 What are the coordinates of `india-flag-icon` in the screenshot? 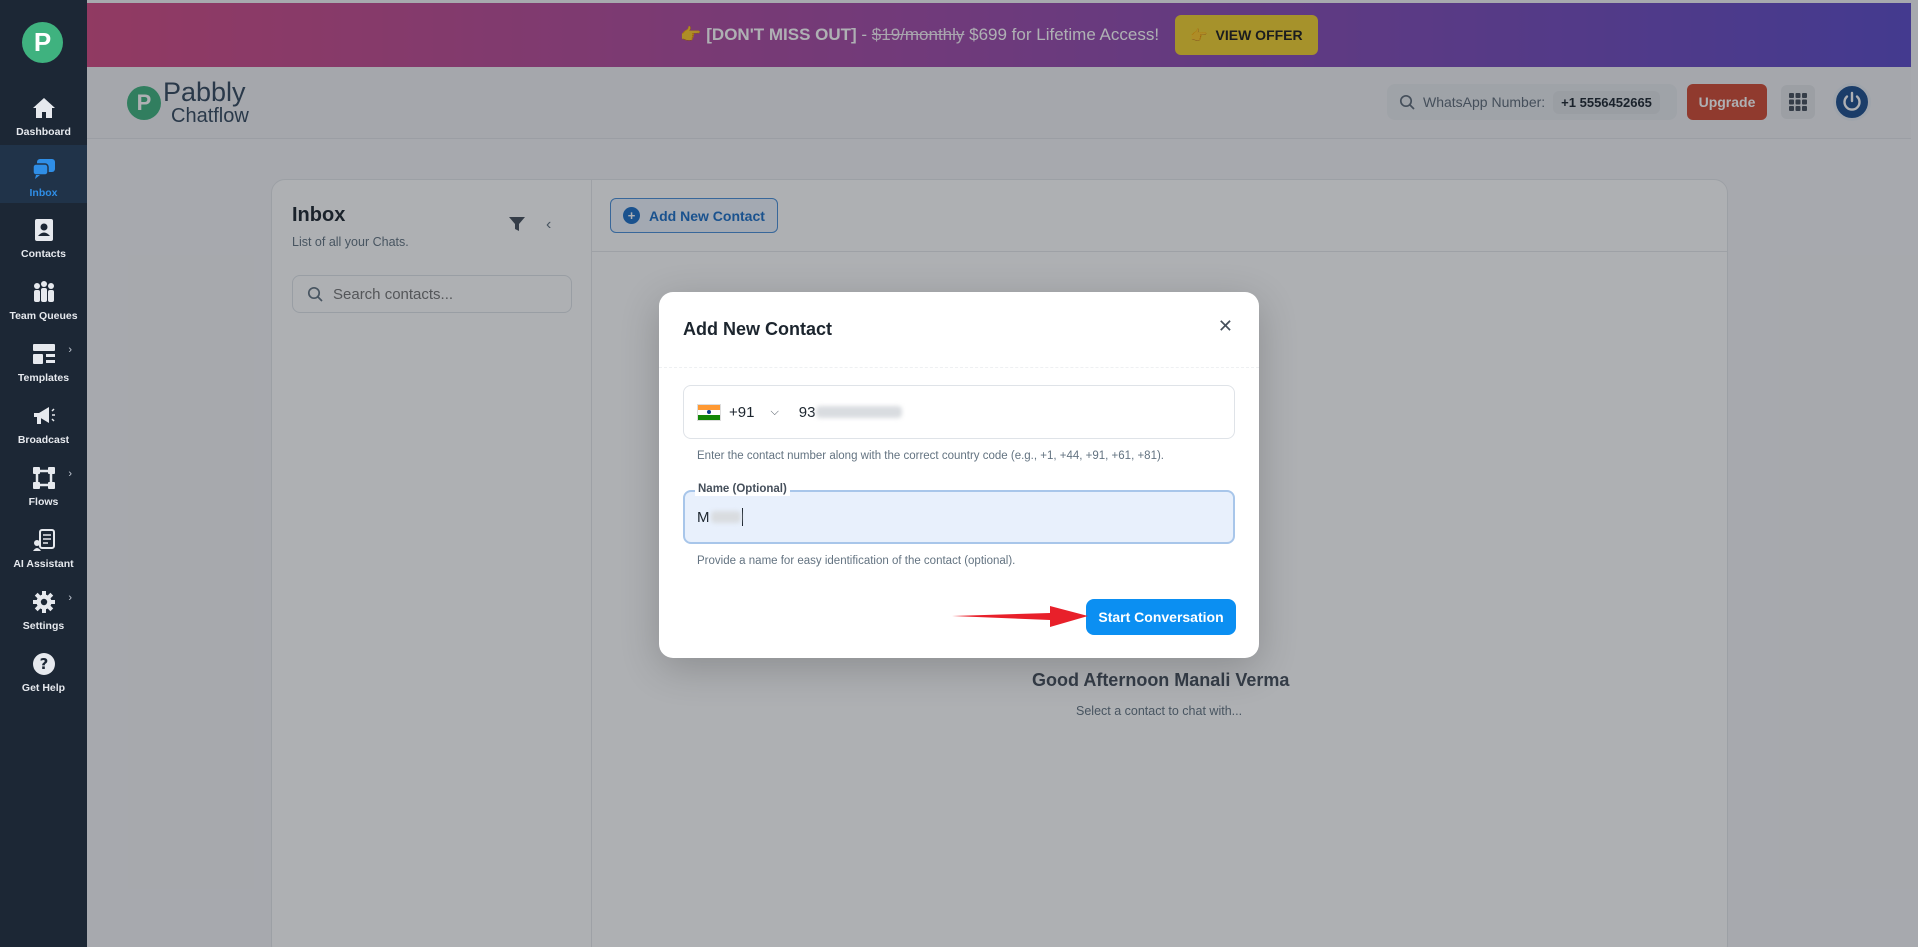 It's located at (709, 412).